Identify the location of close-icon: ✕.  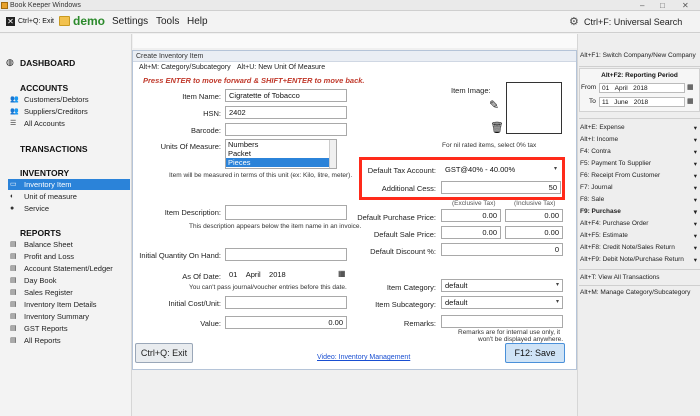
(685, 5).